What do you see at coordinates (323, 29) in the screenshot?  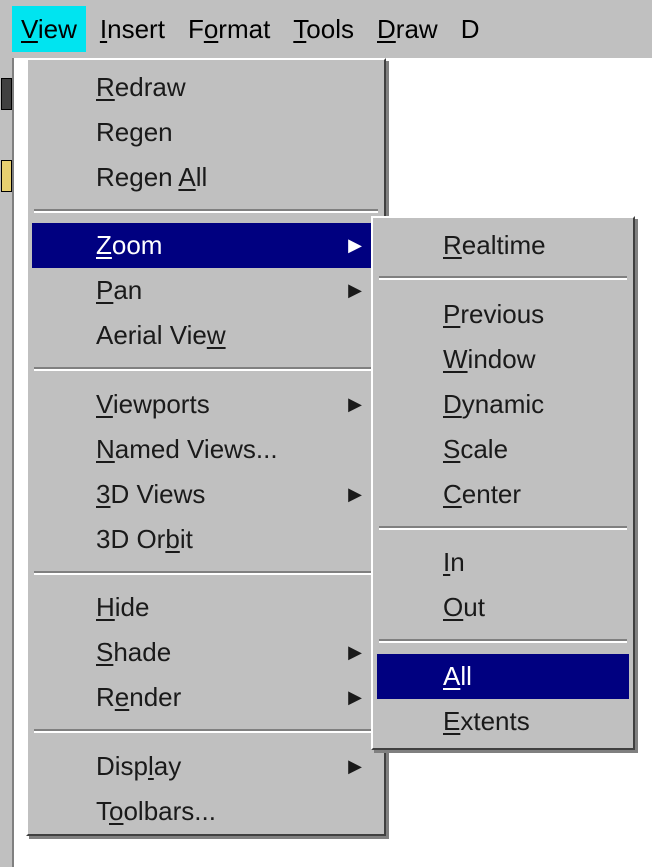 I see `menubar-tools: Tools` at bounding box center [323, 29].